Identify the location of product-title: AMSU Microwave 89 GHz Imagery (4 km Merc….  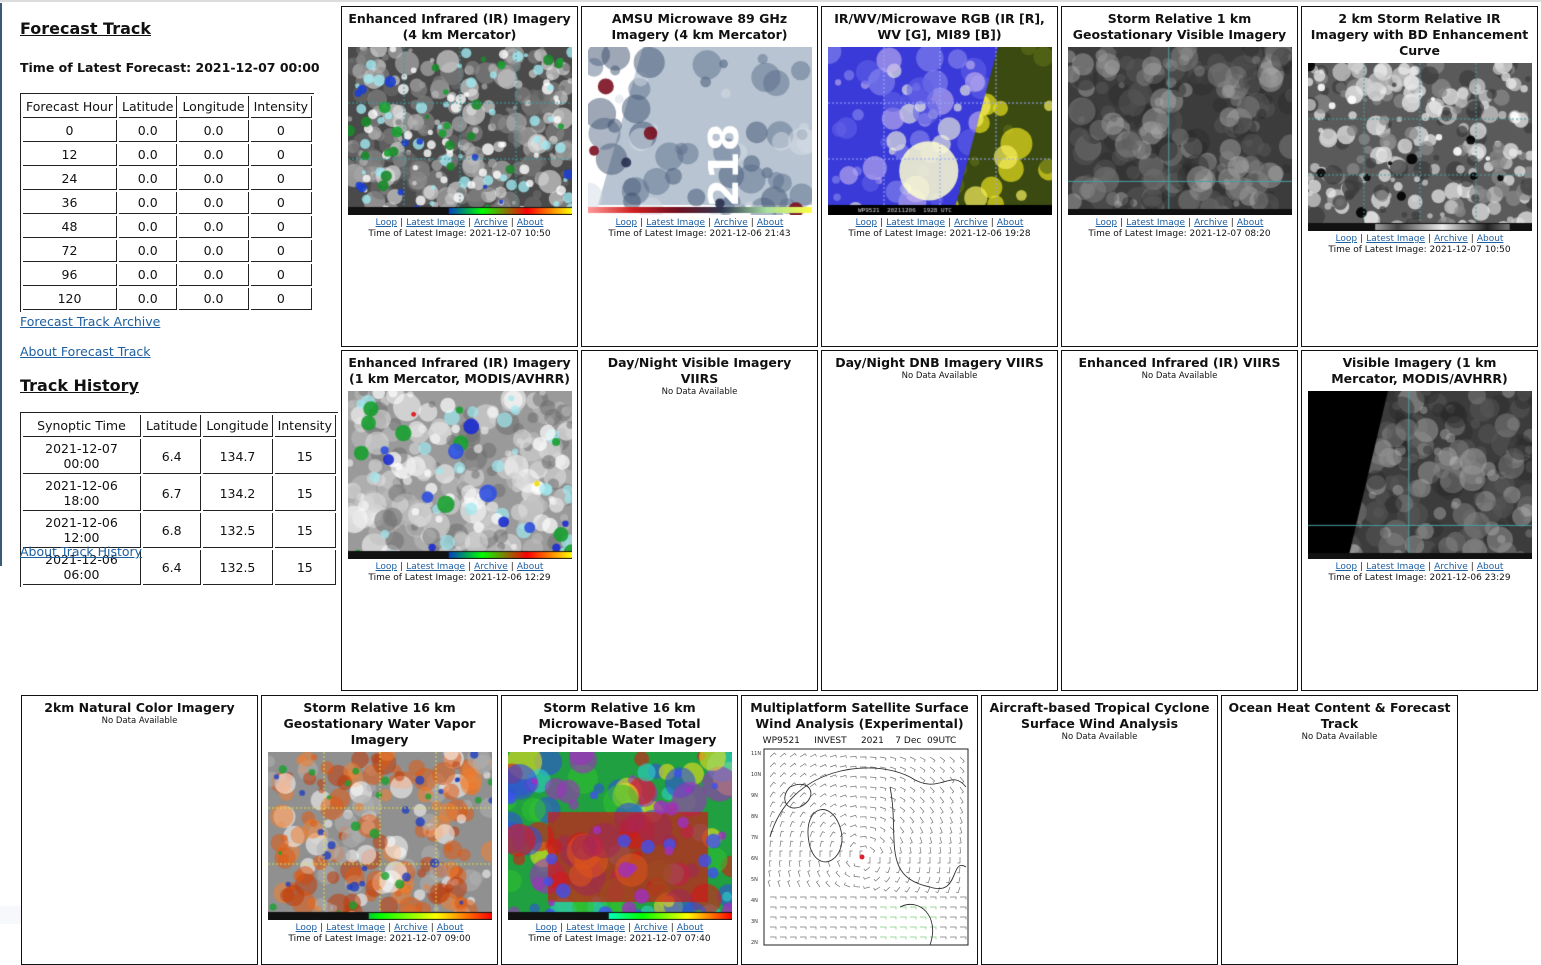
(699, 26).